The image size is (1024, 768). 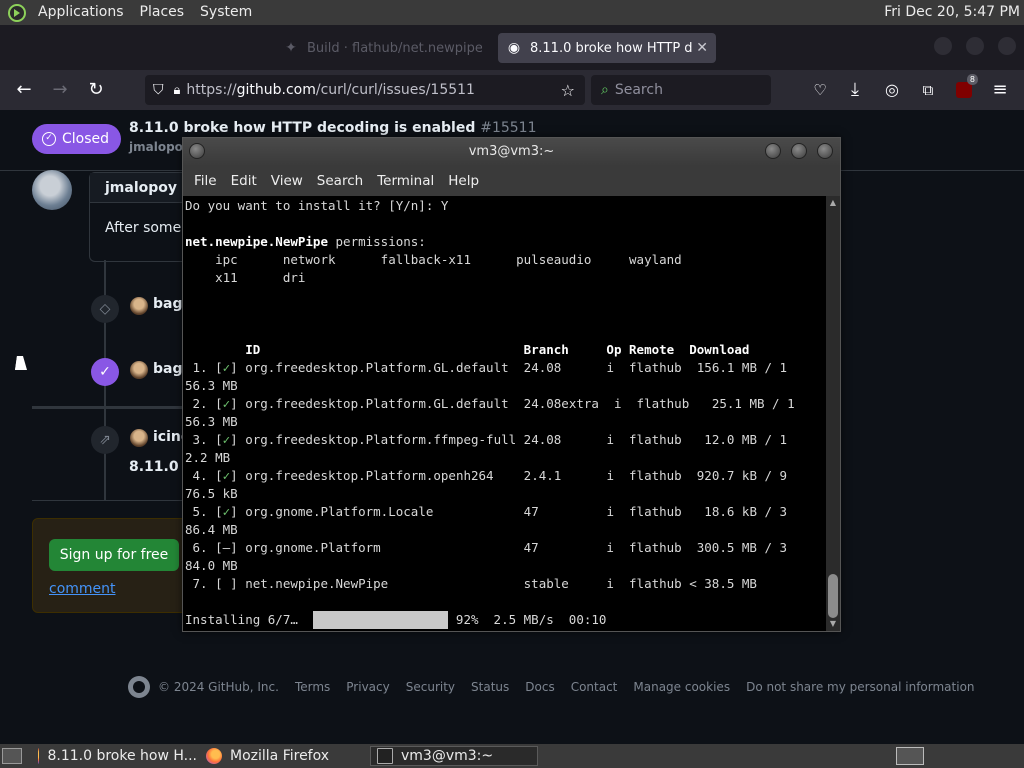 I want to click on menu-search: Search, so click(x=340, y=181).